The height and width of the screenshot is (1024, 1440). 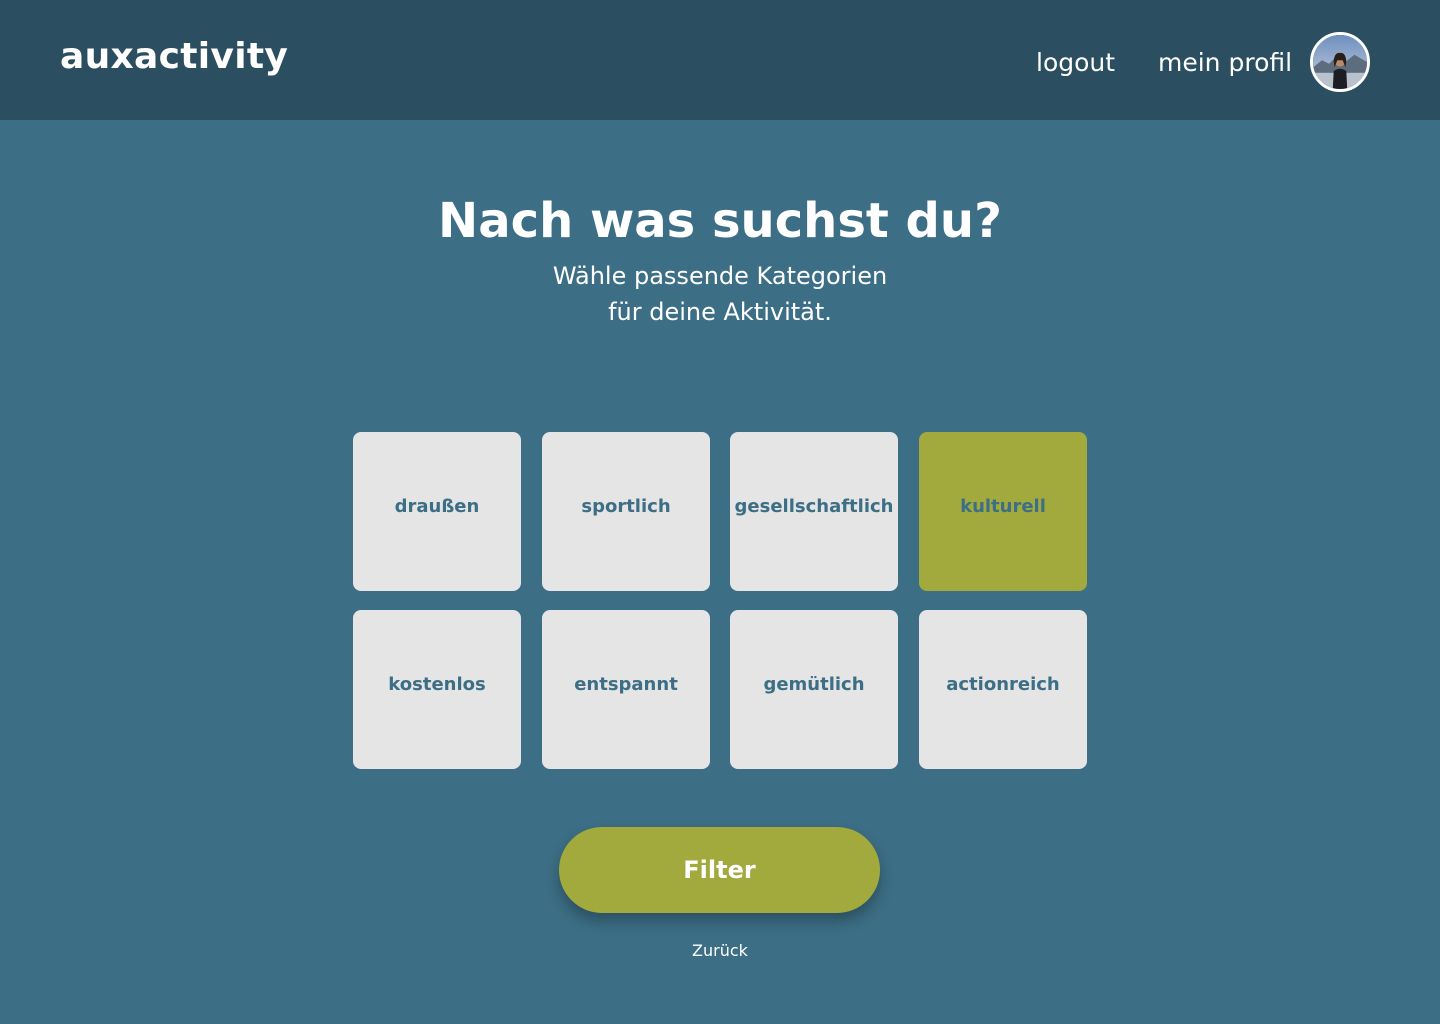 I want to click on avatar-photo-icon, so click(x=1340, y=62).